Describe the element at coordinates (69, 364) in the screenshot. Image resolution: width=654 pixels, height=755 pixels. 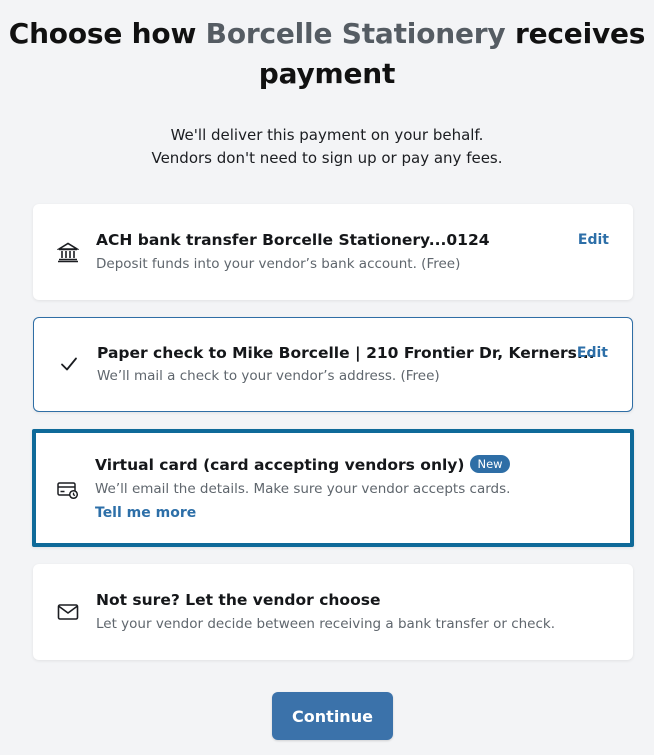
I see `checkmark-icon` at that location.